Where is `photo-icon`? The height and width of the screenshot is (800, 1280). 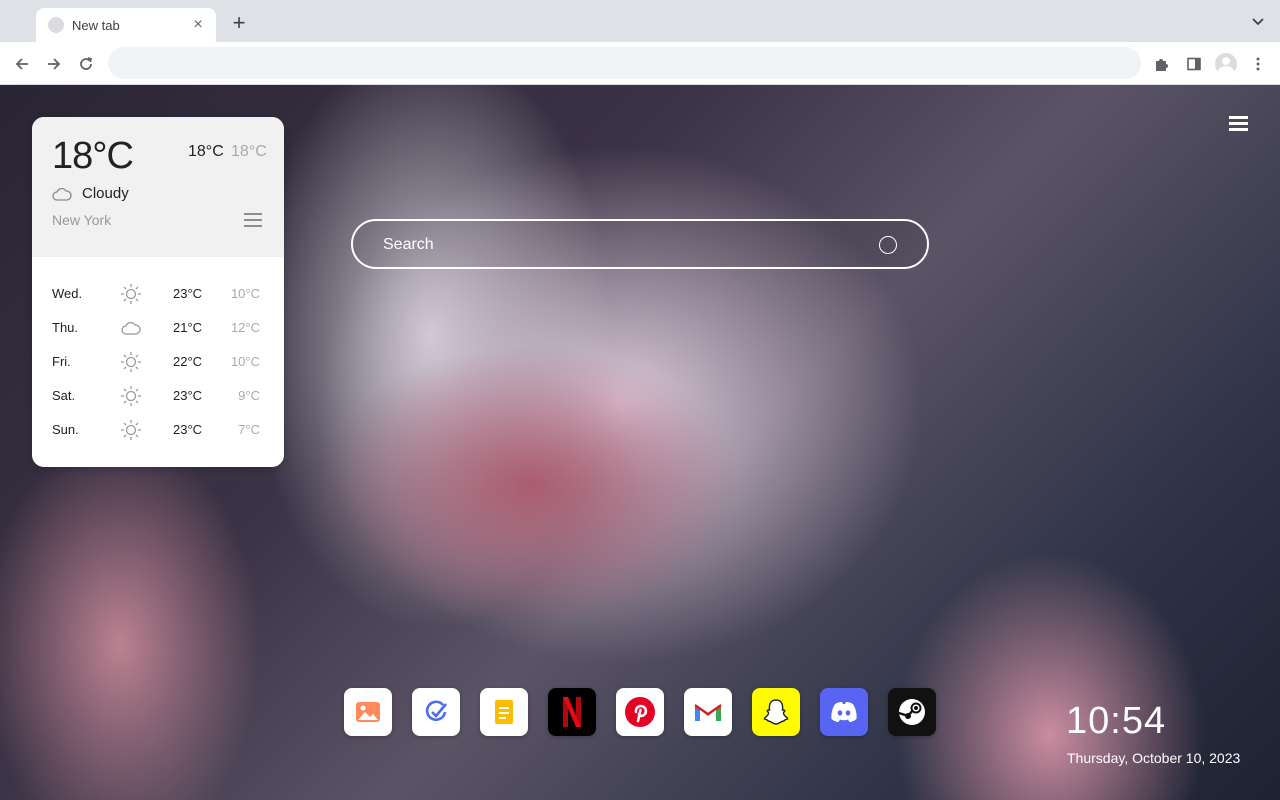 photo-icon is located at coordinates (368, 712).